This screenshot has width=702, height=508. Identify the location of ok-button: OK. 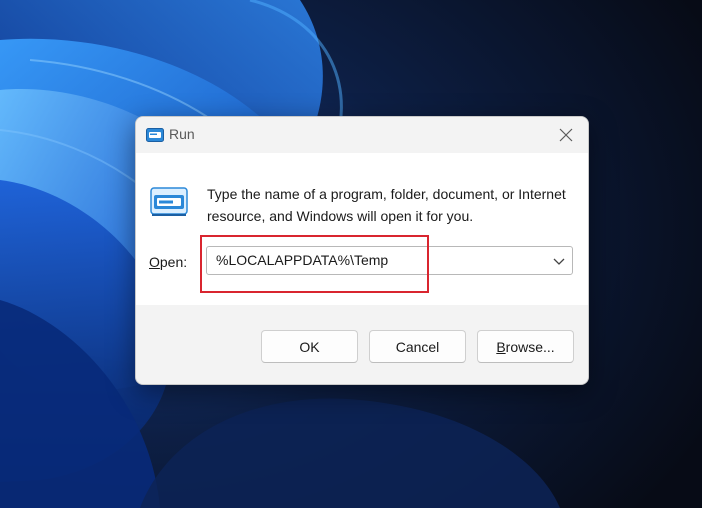
(309, 346).